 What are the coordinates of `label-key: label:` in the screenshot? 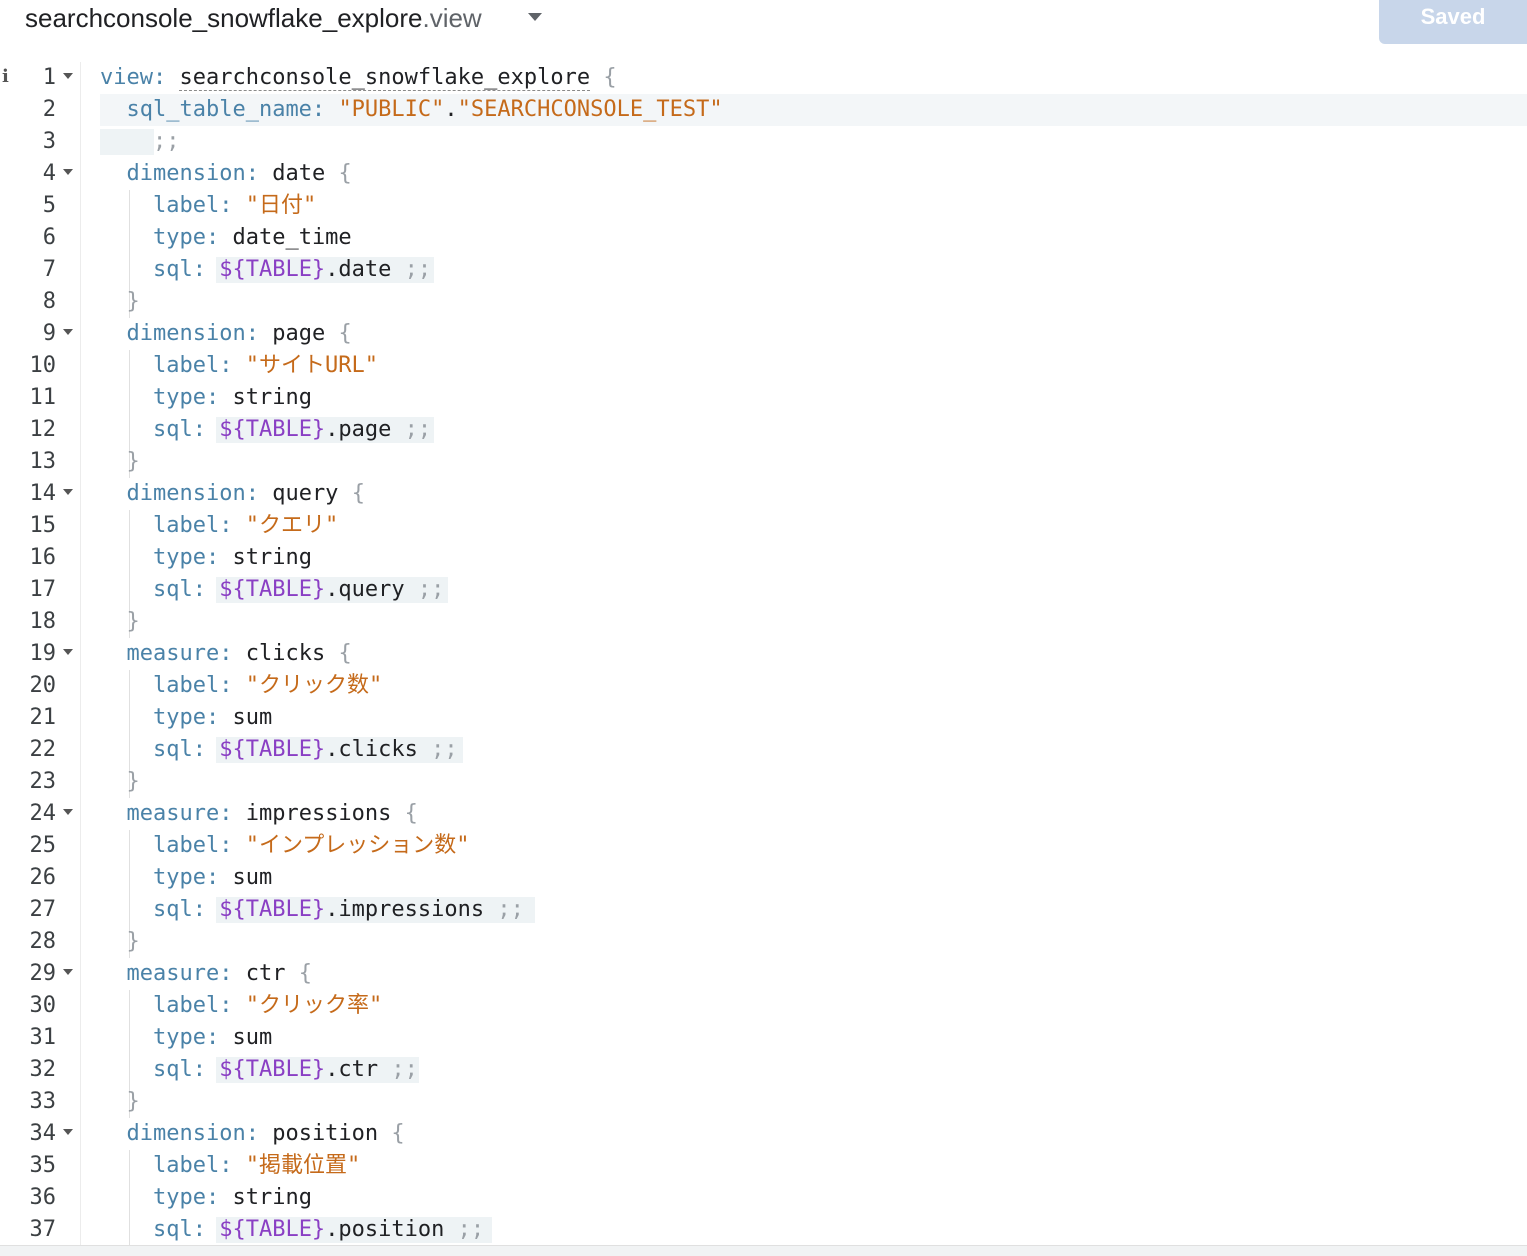 It's located at (192, 525).